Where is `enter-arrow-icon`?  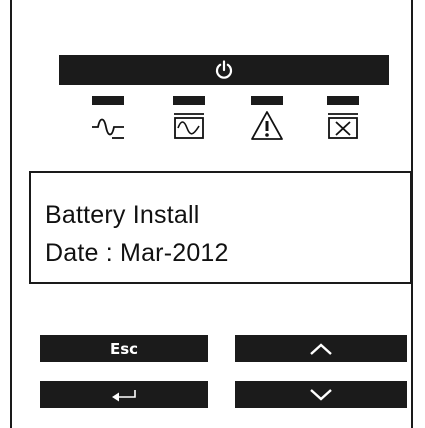
enter-arrow-icon is located at coordinates (124, 395).